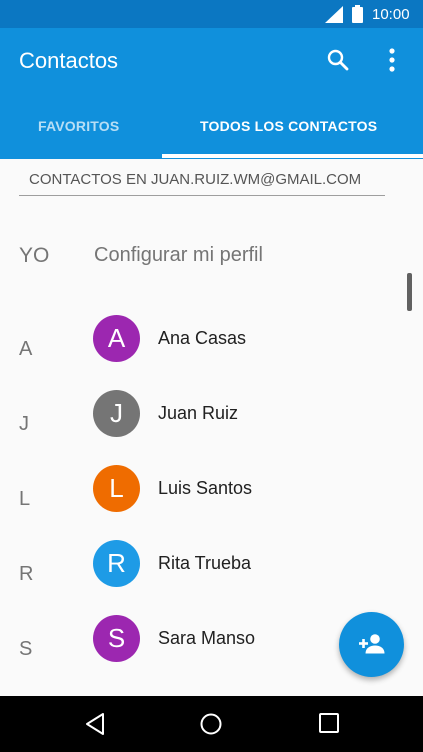  What do you see at coordinates (116, 413) in the screenshot?
I see `avatar: J` at bounding box center [116, 413].